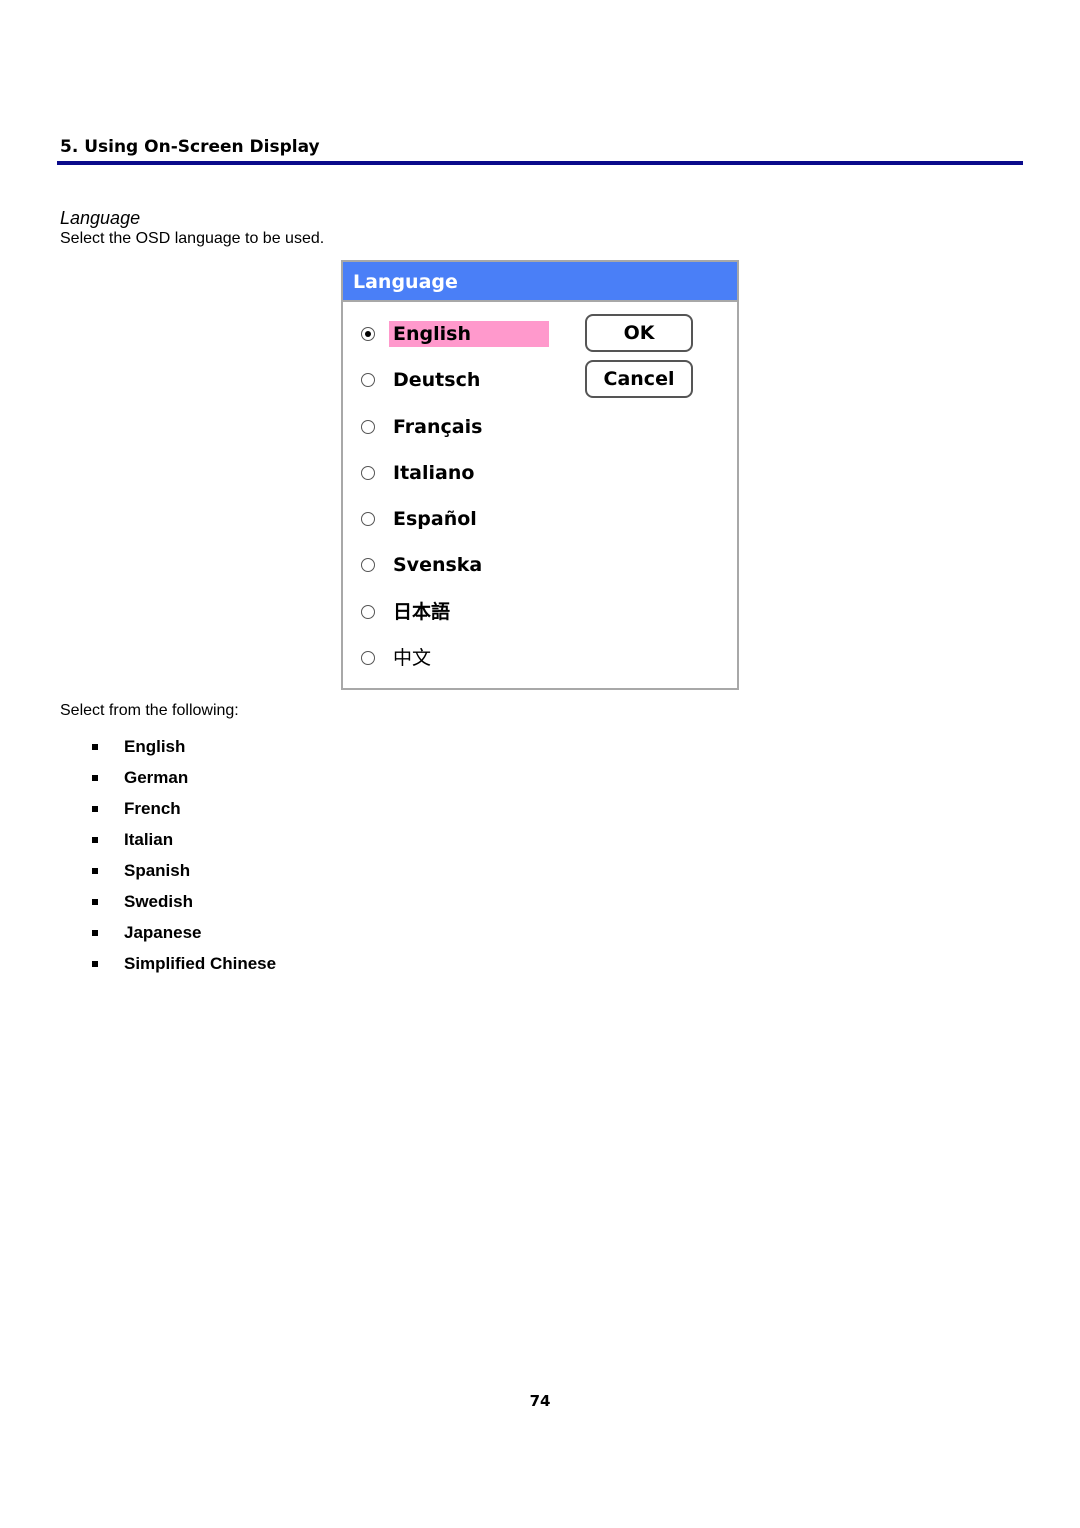 This screenshot has width=1080, height=1528. I want to click on subheading: Language, so click(100, 218).